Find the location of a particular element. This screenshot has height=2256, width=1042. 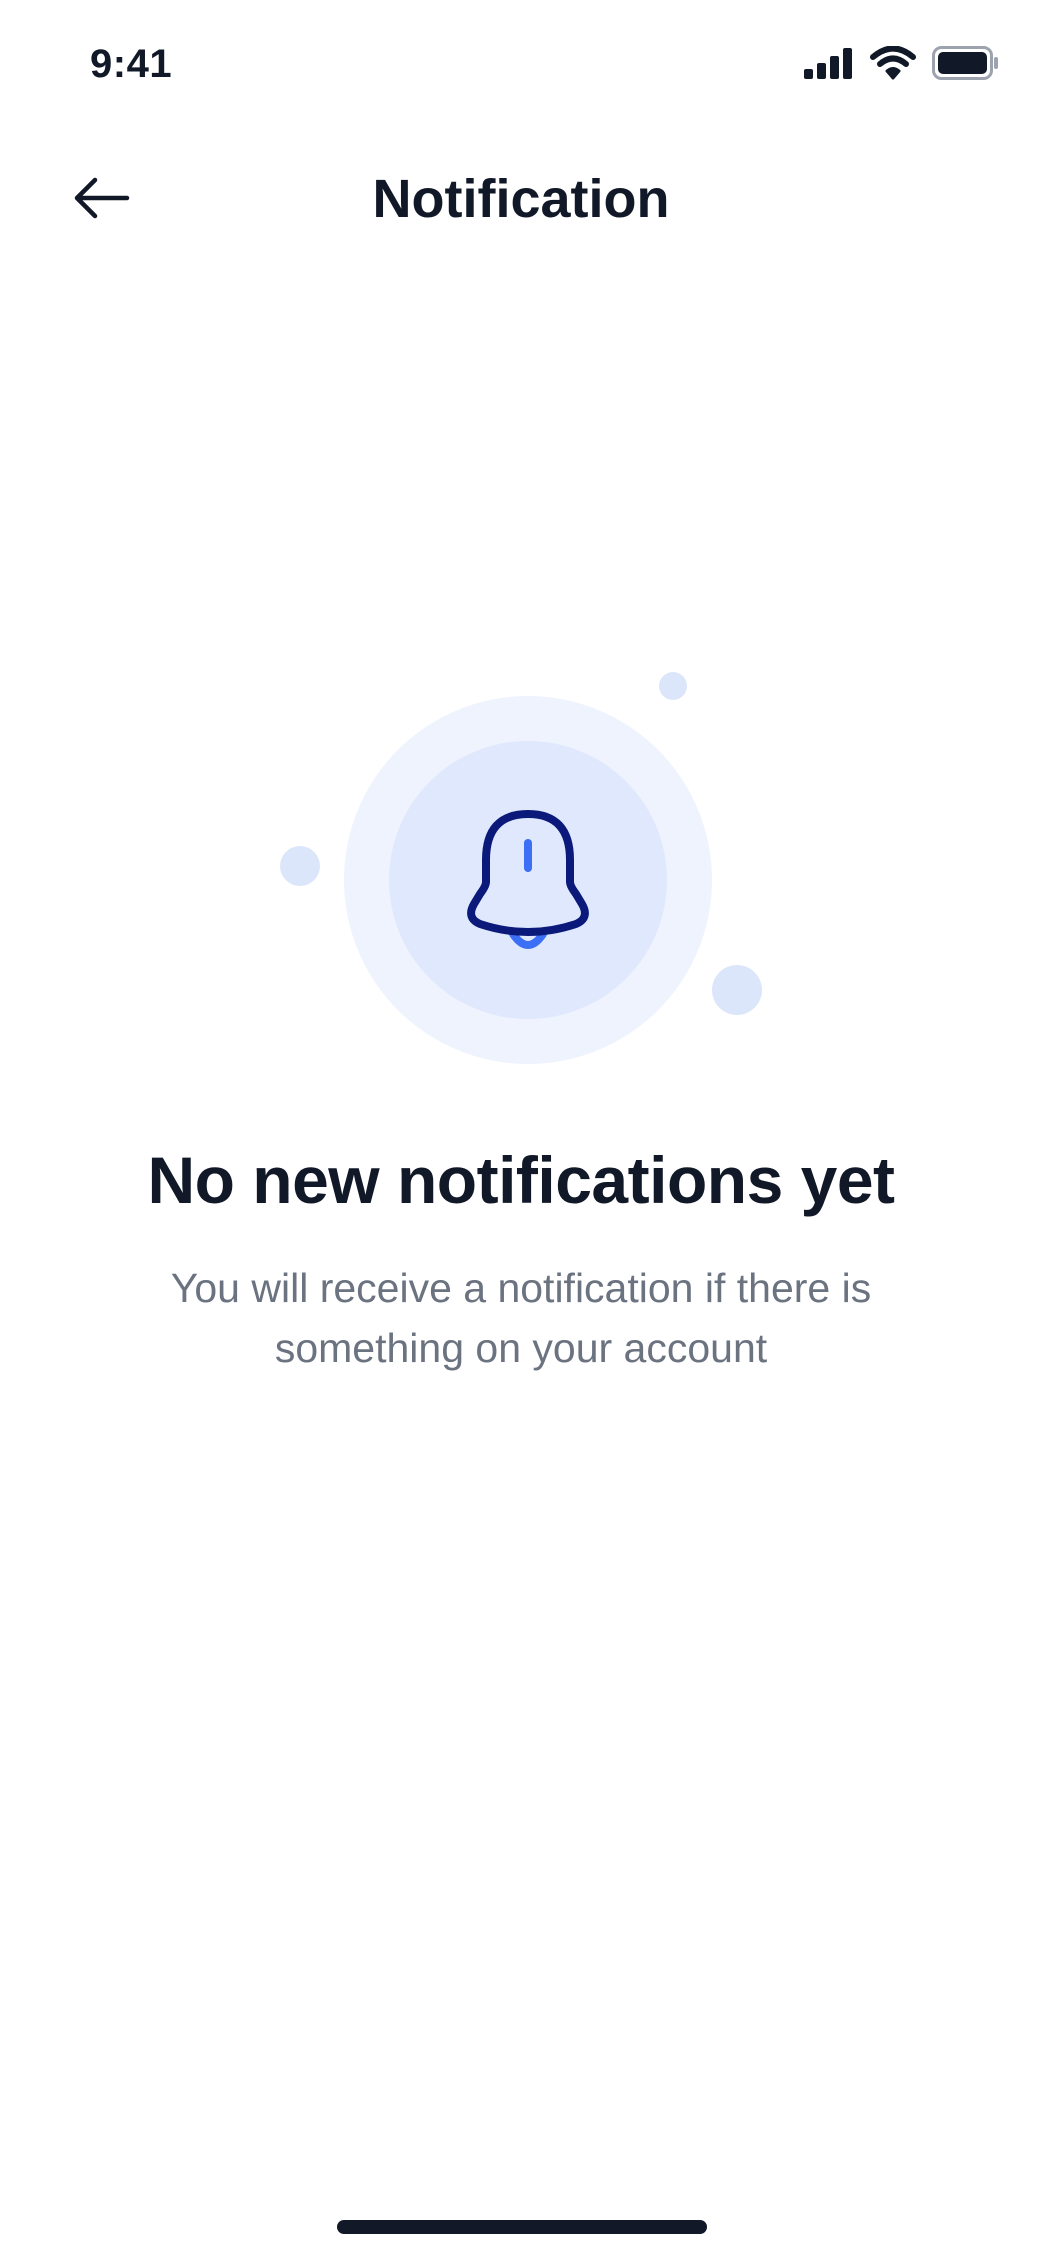

cellular-signal-icon is located at coordinates (829, 65).